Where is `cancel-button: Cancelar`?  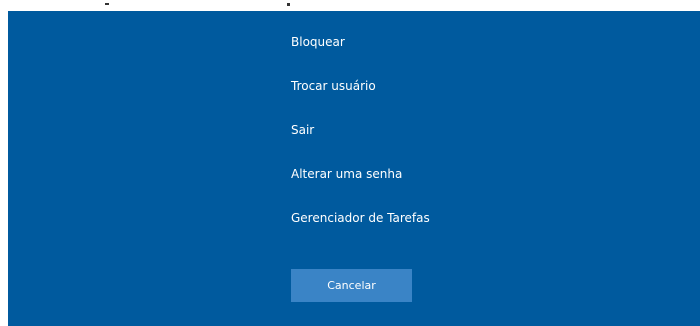 cancel-button: Cancelar is located at coordinates (351, 285).